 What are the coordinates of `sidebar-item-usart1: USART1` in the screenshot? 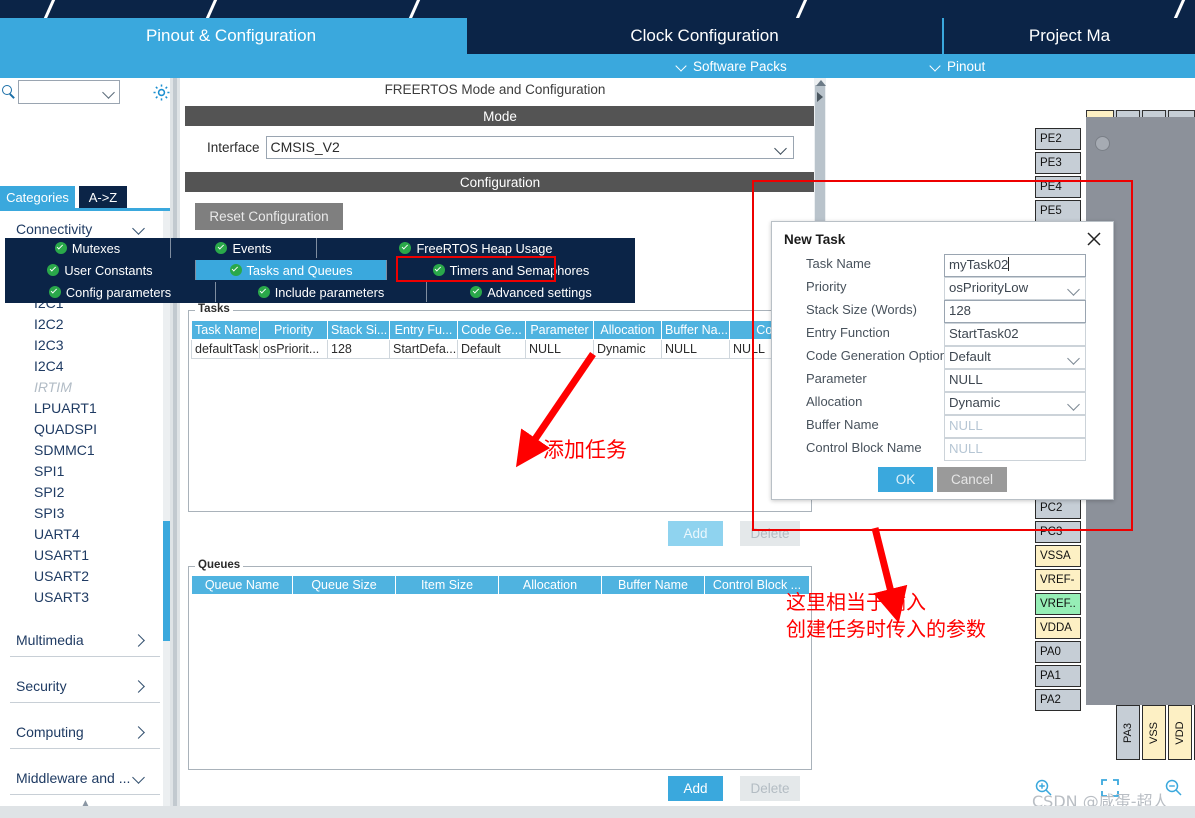 It's located at (85, 555).